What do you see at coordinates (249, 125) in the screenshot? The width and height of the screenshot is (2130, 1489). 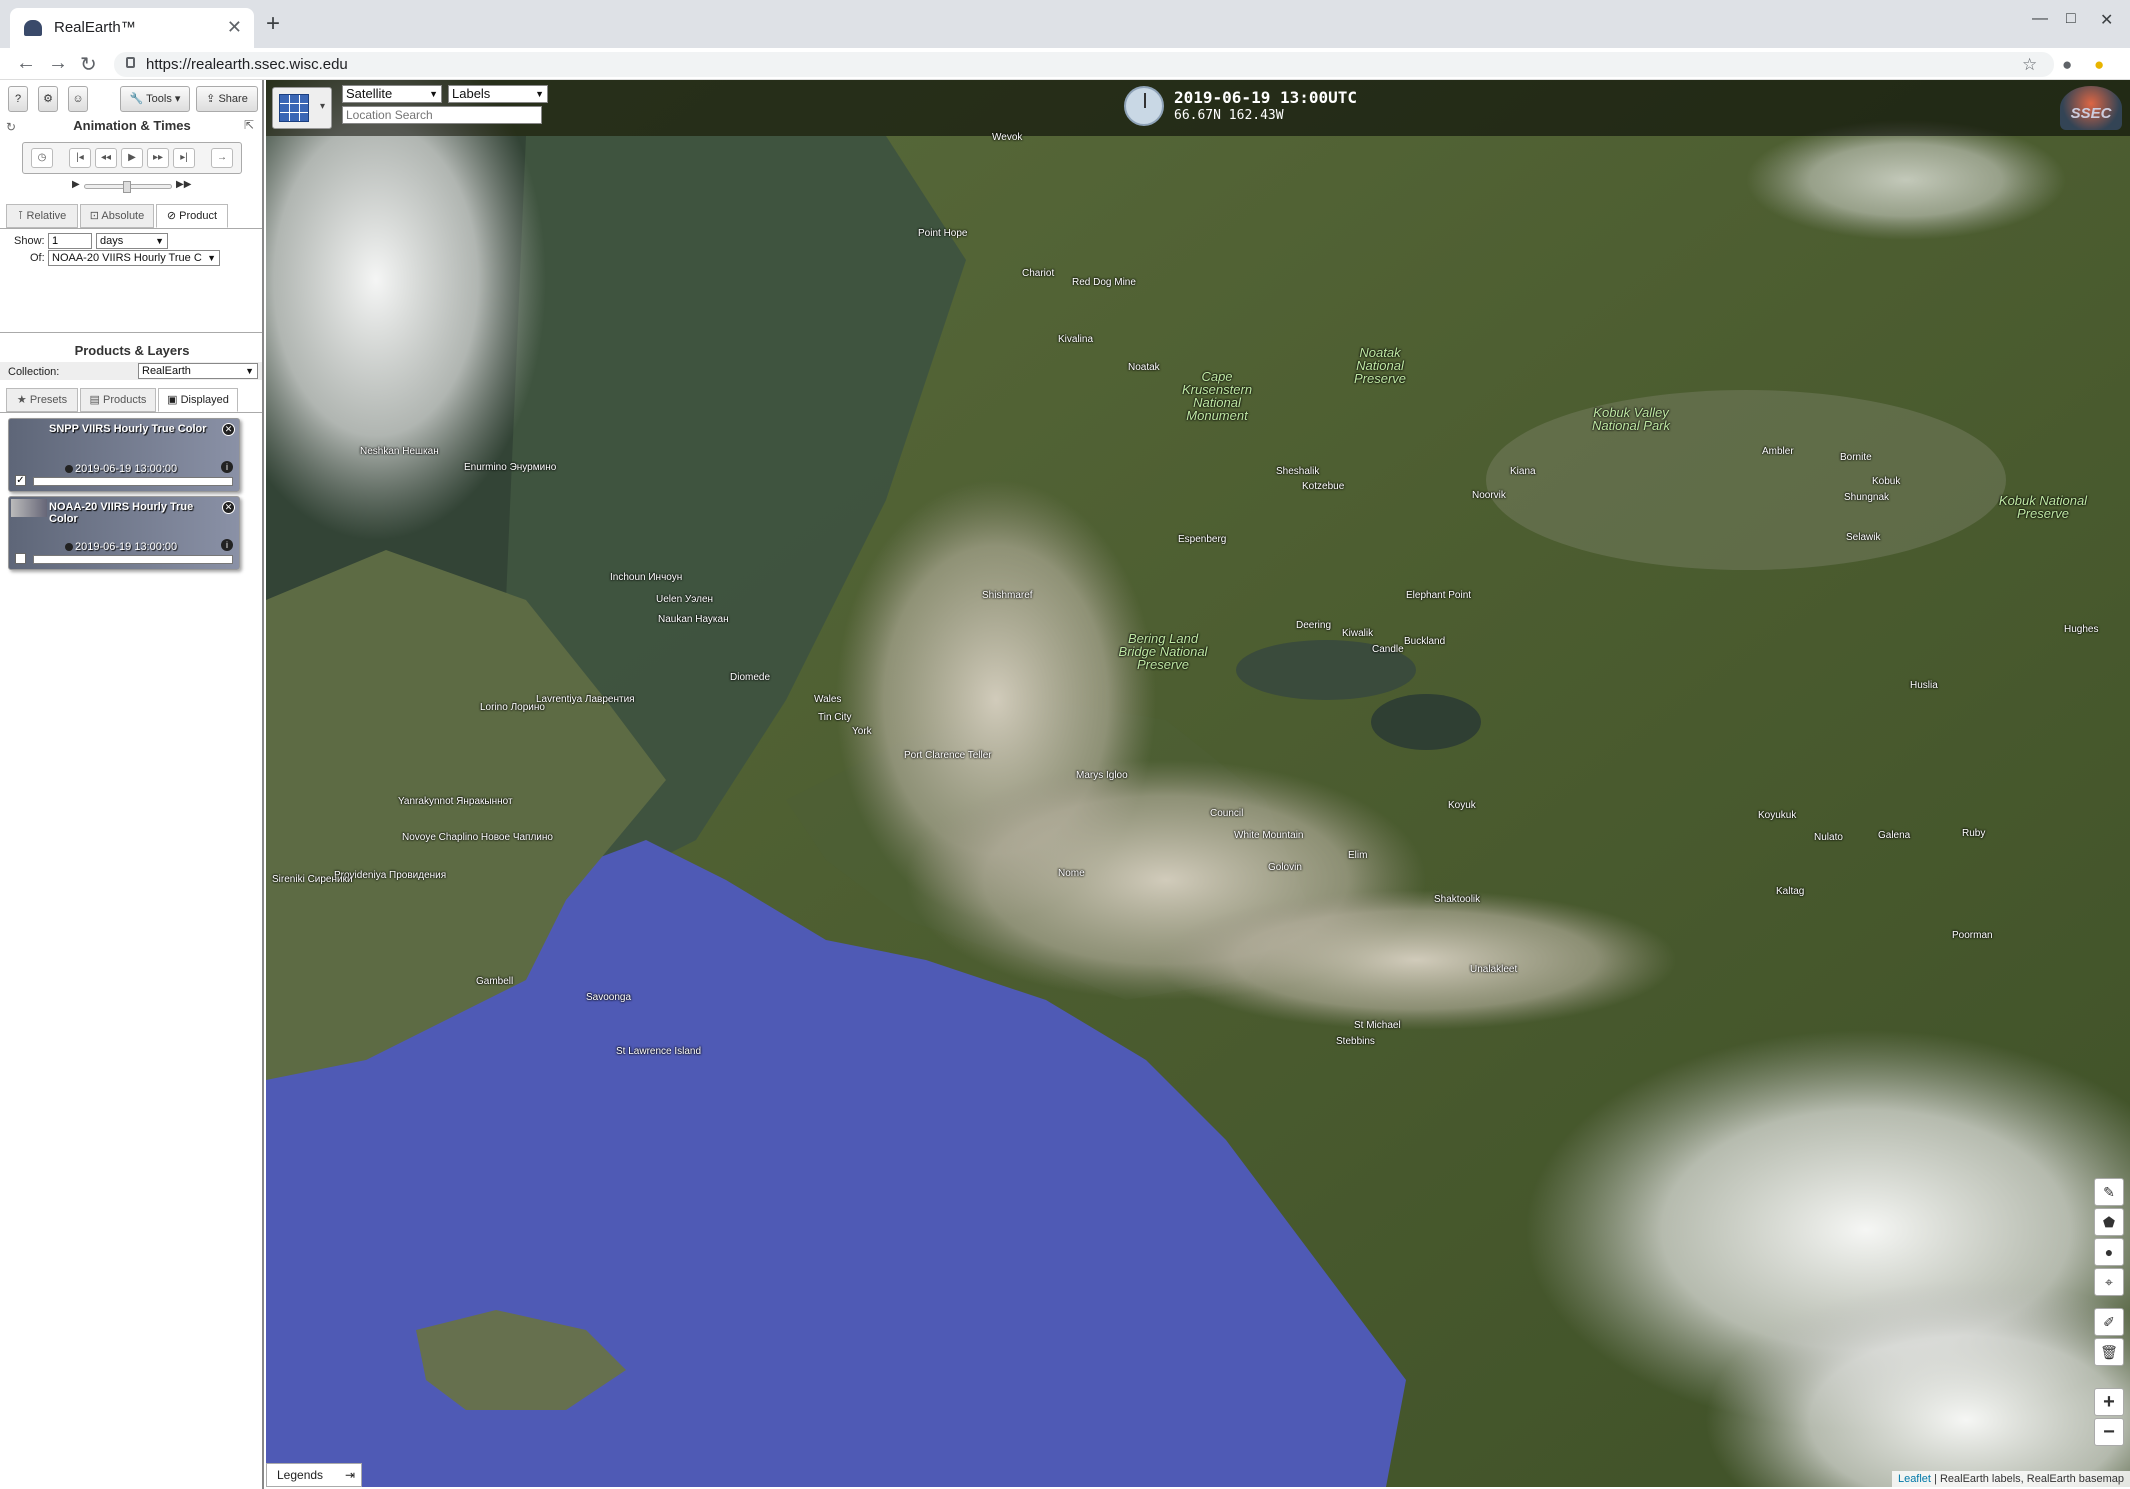 I see `pin-icon: ⇱` at bounding box center [249, 125].